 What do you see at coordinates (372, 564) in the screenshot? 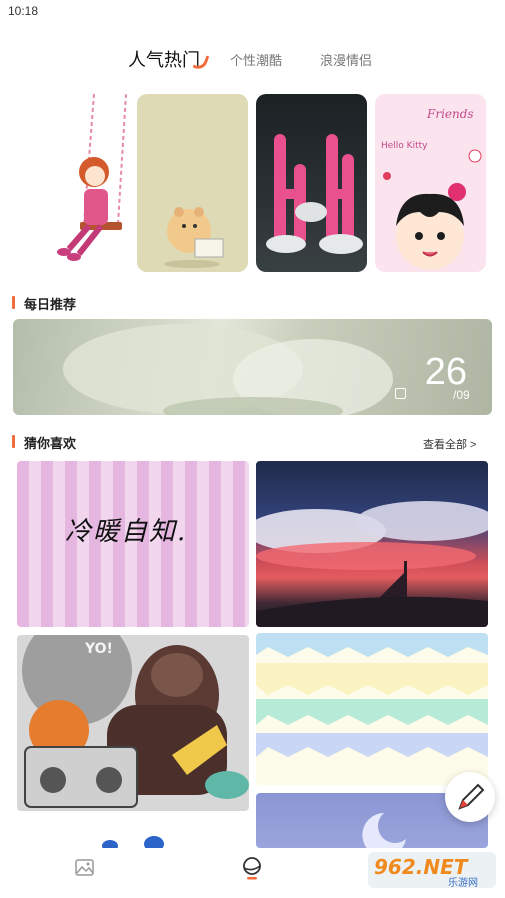
I see `sunset-illustration` at bounding box center [372, 564].